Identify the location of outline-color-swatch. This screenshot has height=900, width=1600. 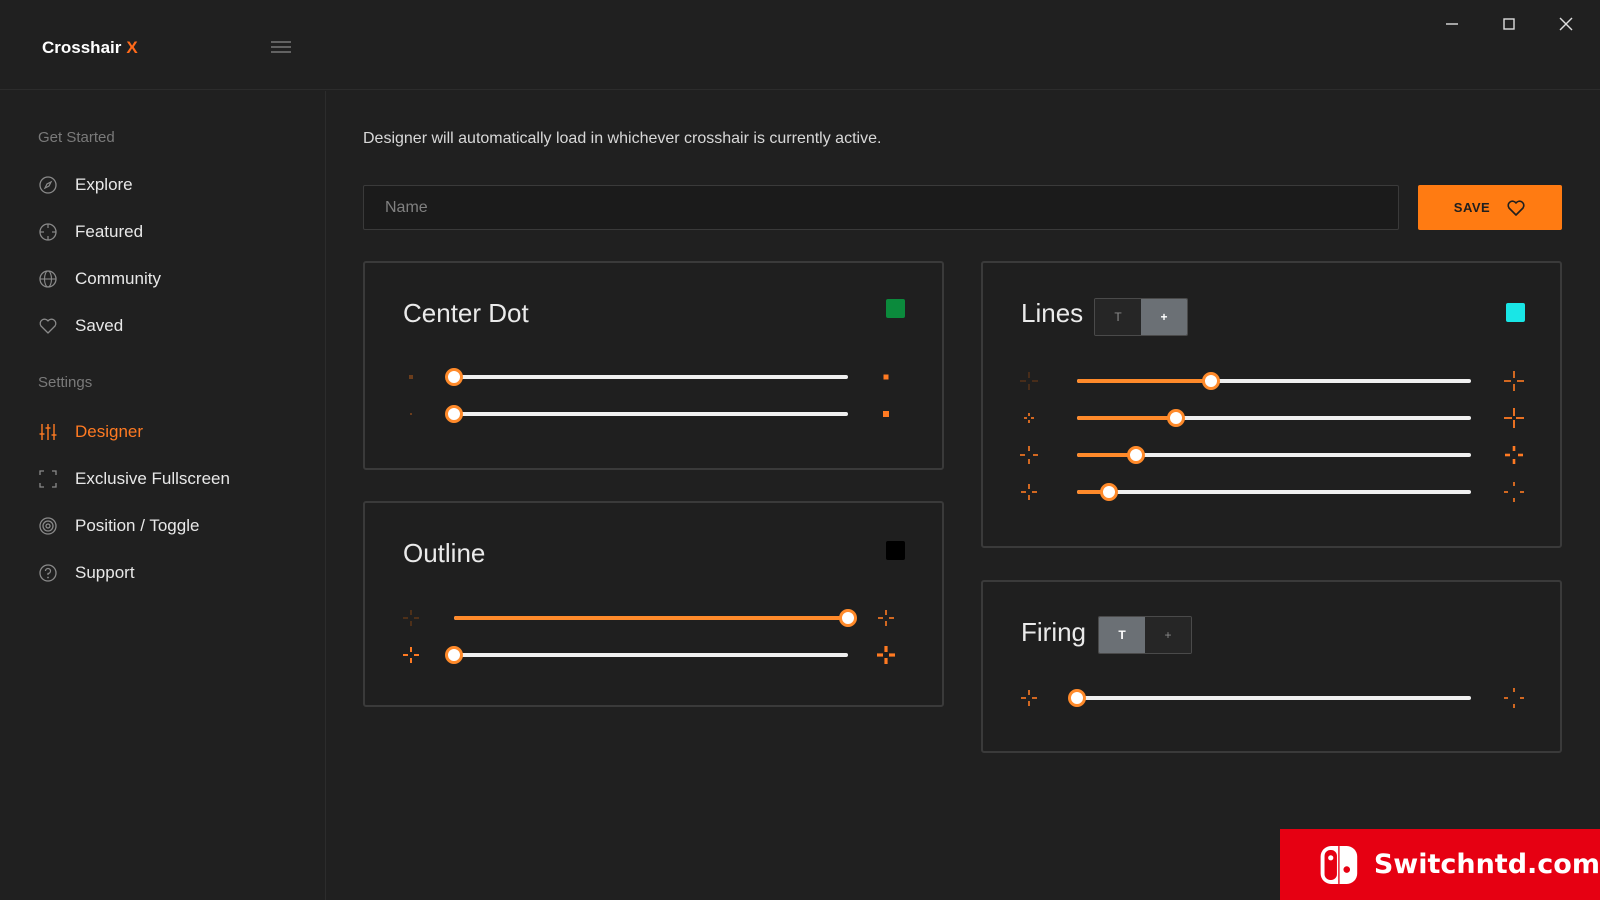
(895, 550).